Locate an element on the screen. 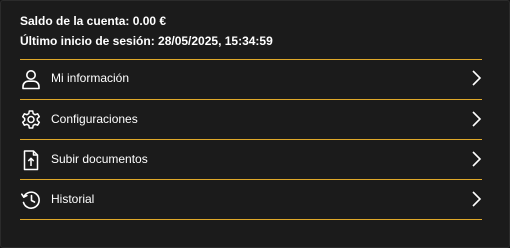  menu-item-label: Subir documentos is located at coordinates (99, 159).